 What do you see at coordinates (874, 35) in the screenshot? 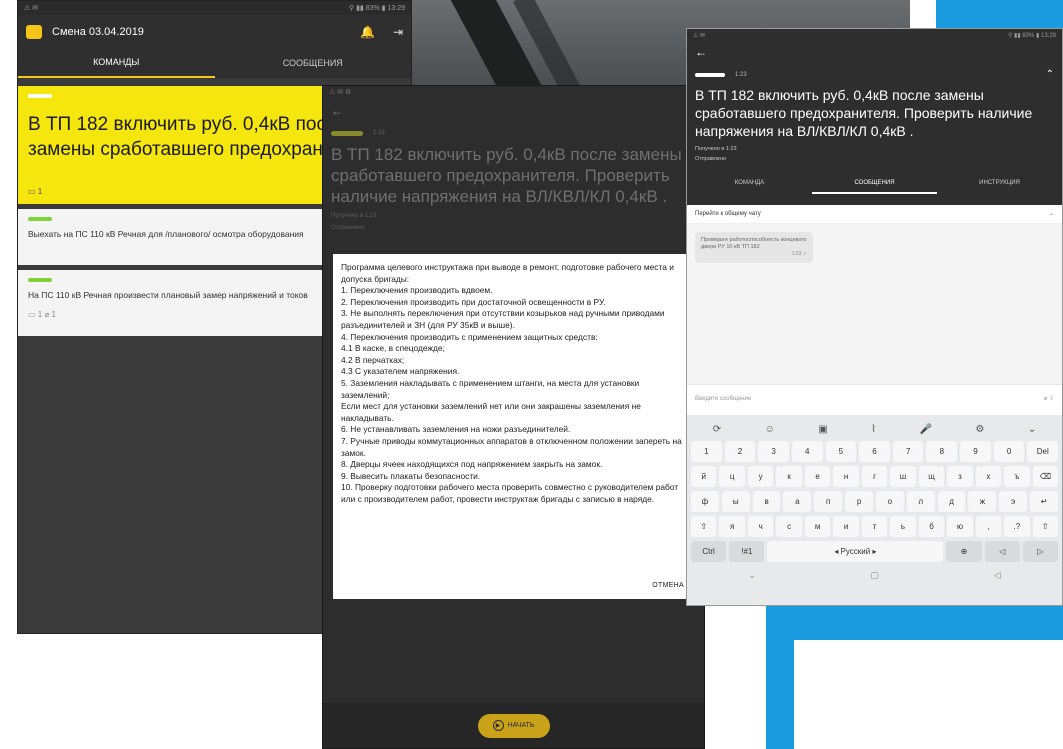
I see `status-bar: ⚠ ✉ ⚲ ▮▮ 83% ▮ 13:29` at bounding box center [874, 35].